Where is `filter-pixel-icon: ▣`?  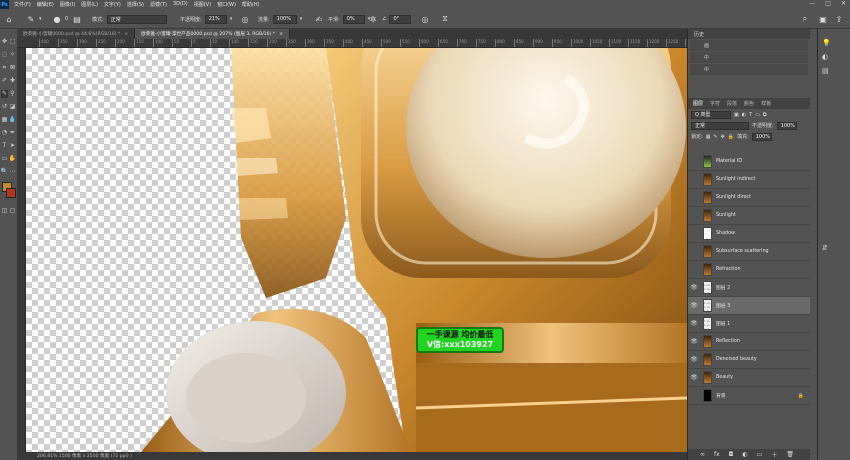 filter-pixel-icon: ▣ is located at coordinates (736, 115).